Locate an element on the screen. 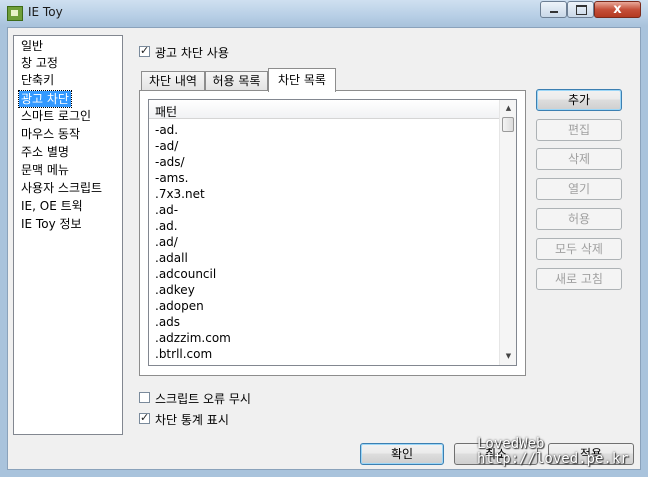  nav-item-ad-block: 광고 차단 is located at coordinates (45, 99).